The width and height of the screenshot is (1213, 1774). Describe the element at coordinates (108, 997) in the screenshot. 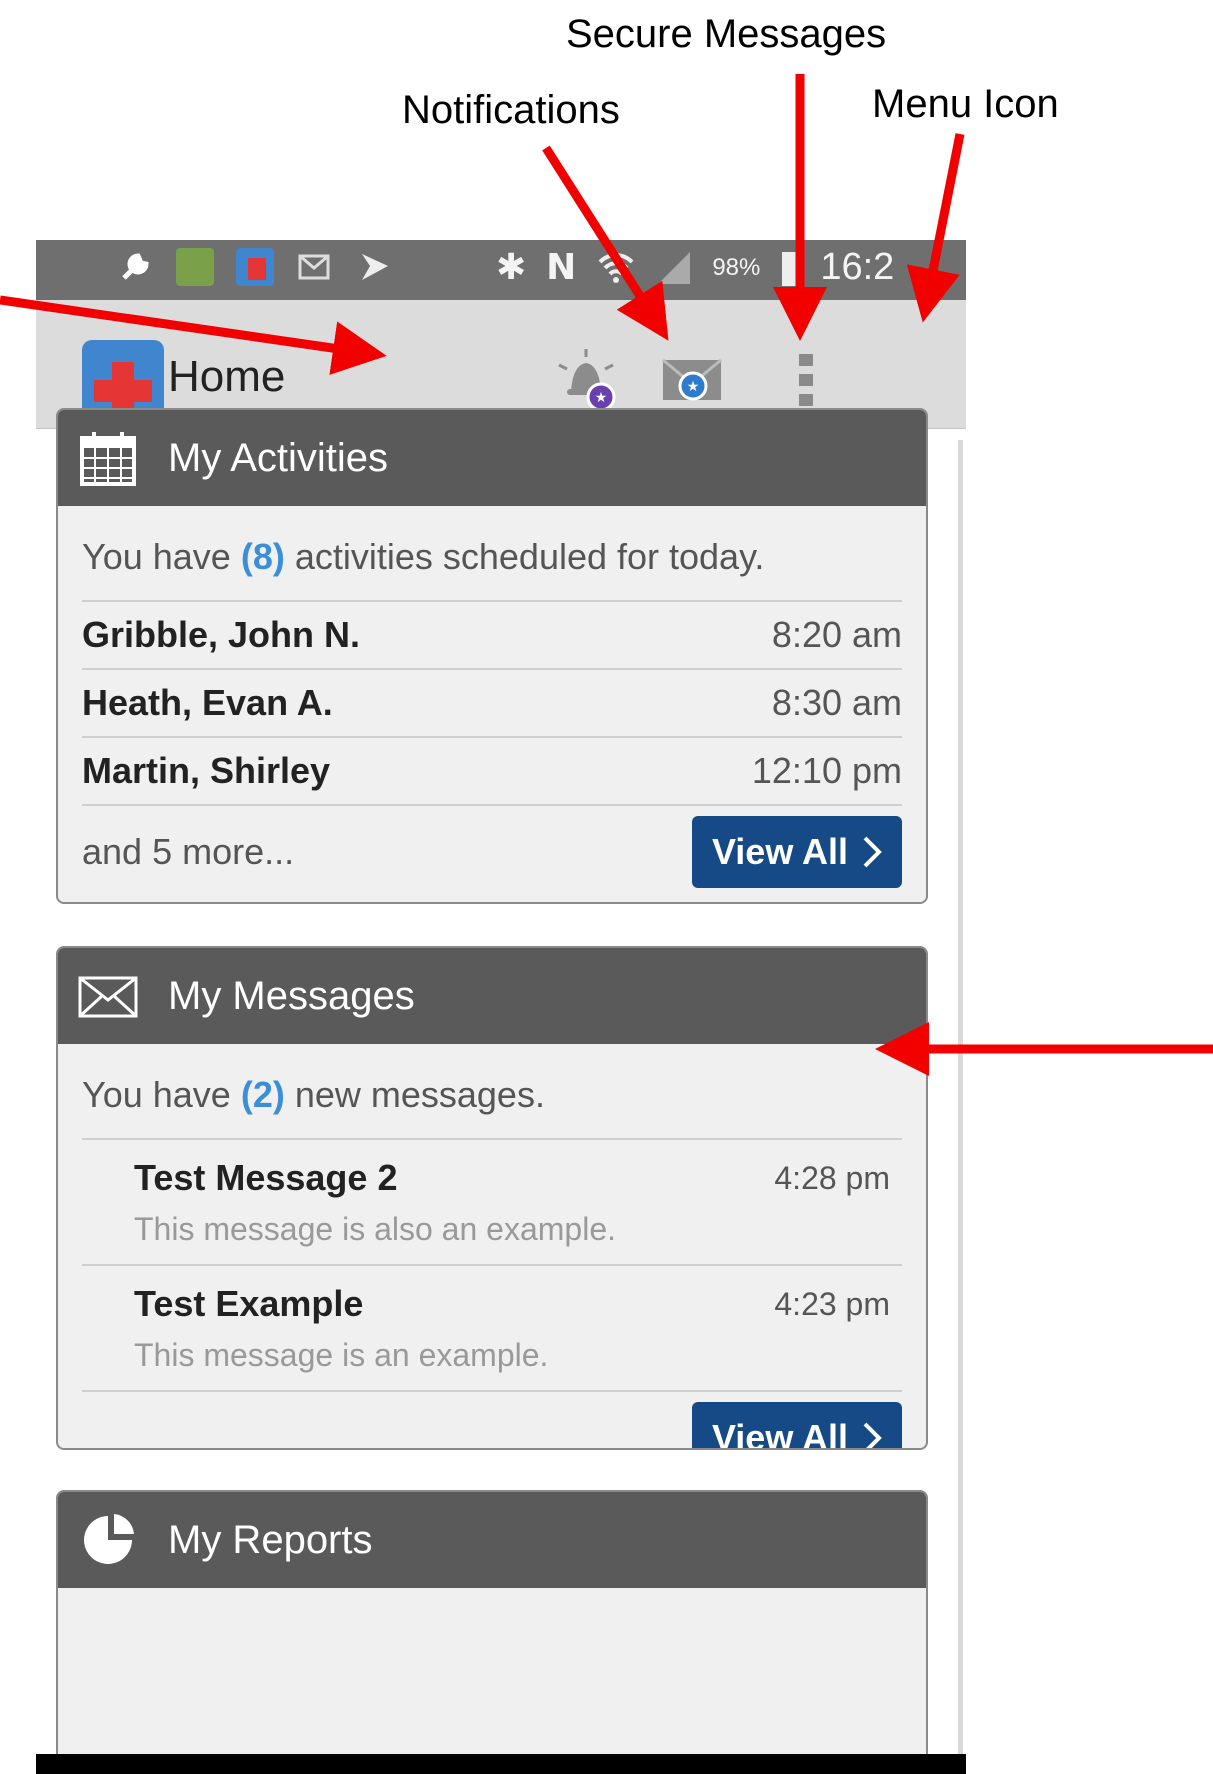

I see `envelope-icon` at that location.